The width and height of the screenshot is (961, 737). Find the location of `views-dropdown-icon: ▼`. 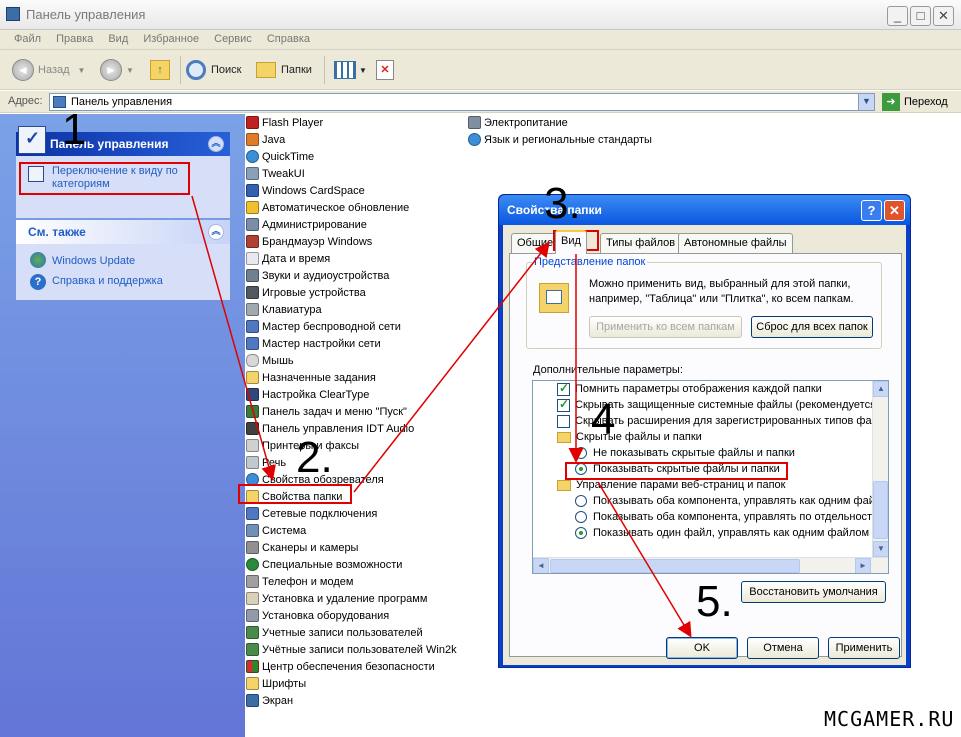

views-dropdown-icon: ▼ is located at coordinates (363, 70).